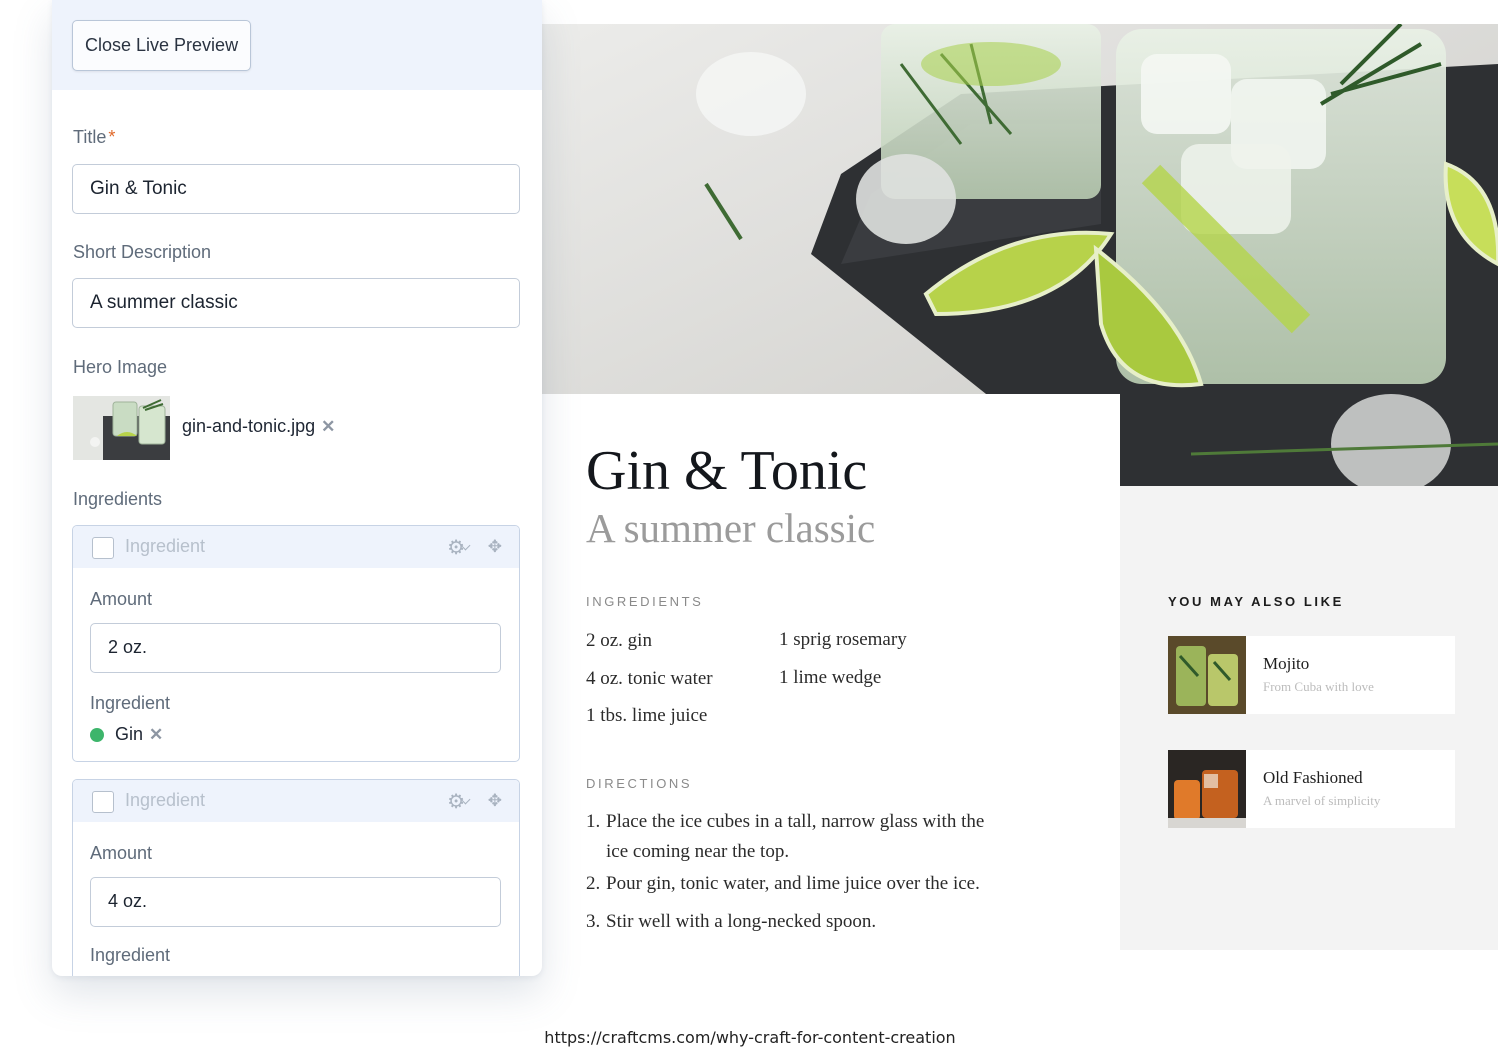 Image resolution: width=1500 pixels, height=1048 pixels. Describe the element at coordinates (1318, 686) in the screenshot. I see `recommendation-desc: From Cuba with love` at that location.